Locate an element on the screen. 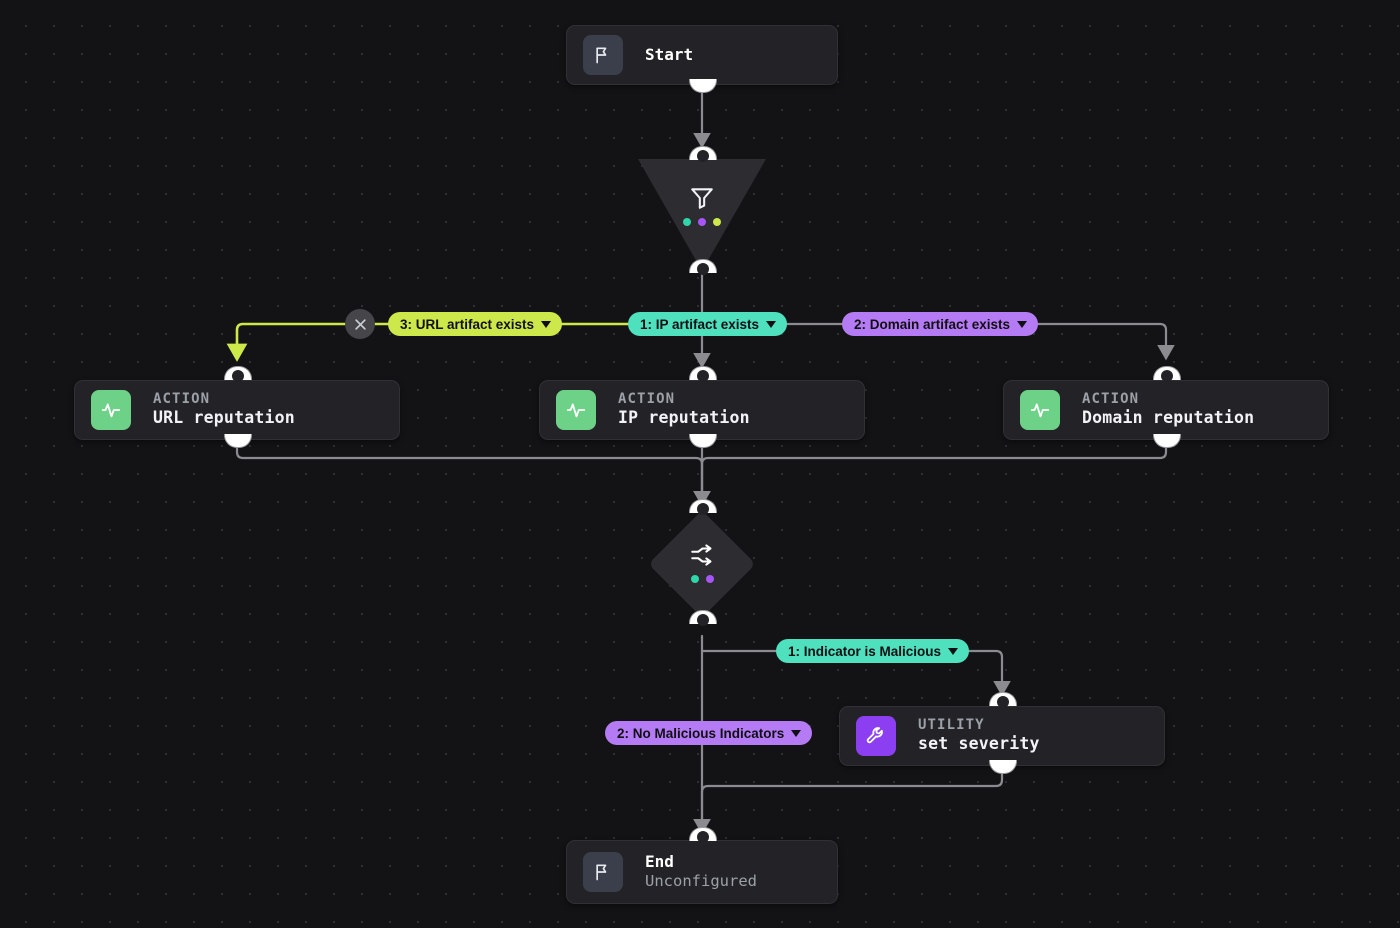  node-url-reputation: ACTION URL reputation is located at coordinates (237, 410).